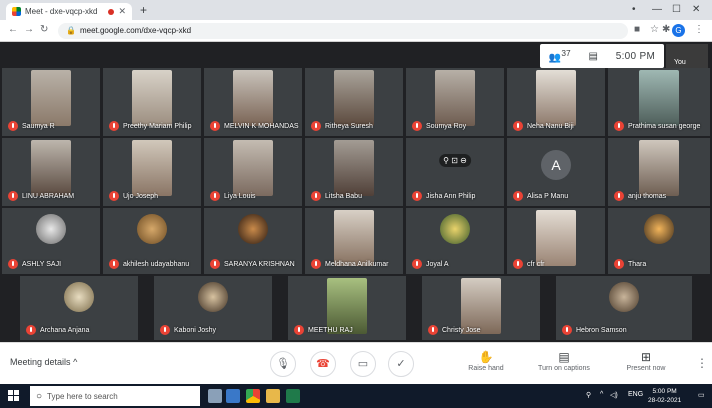 The width and height of the screenshot is (712, 408). I want to click on participant-name: MEETHU RAJ, so click(330, 330).